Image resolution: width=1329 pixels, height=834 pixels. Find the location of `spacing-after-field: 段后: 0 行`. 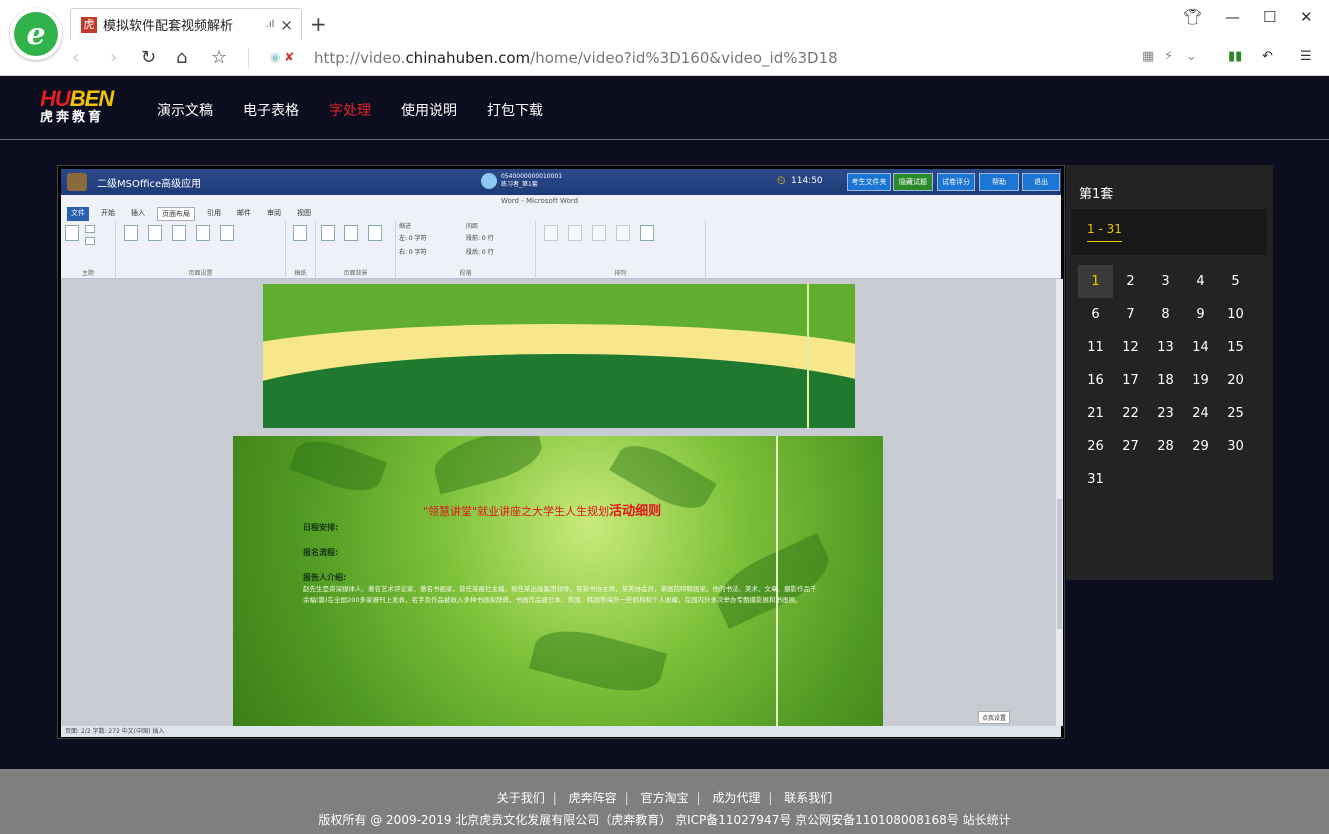

spacing-after-field: 段后: 0 行 is located at coordinates (480, 251).